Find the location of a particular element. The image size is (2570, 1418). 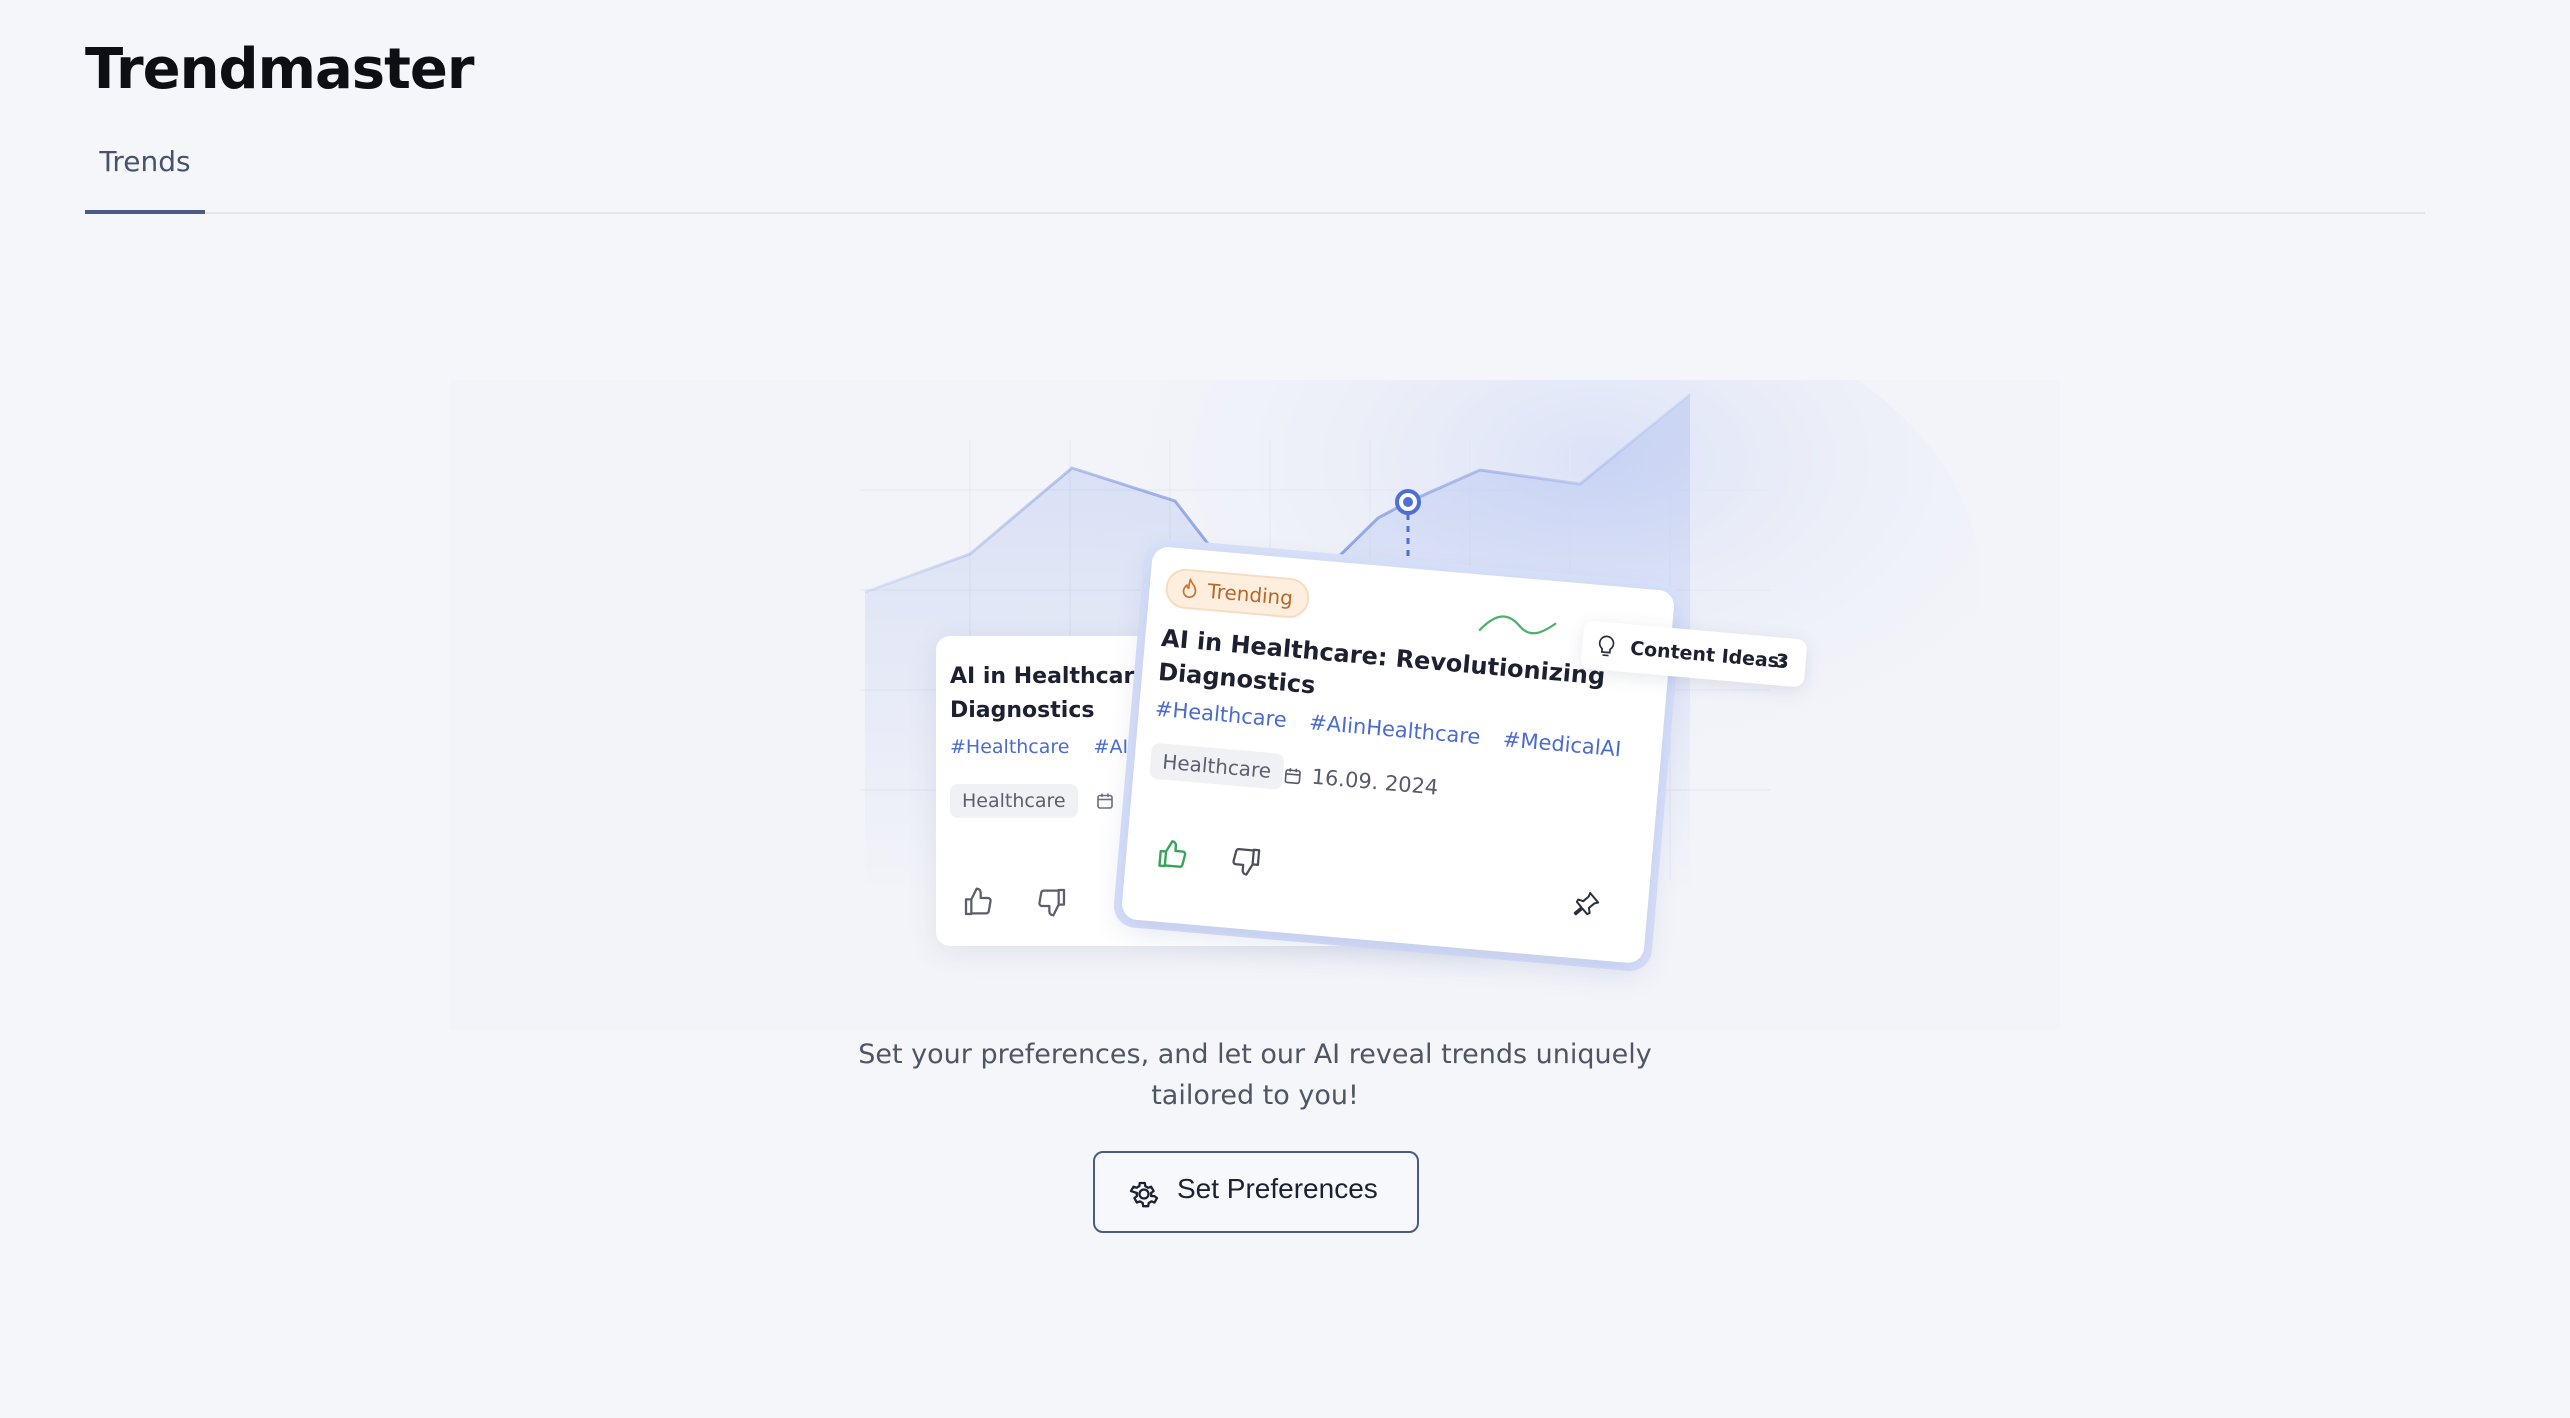

app-title: Trendmaster is located at coordinates (279, 69).